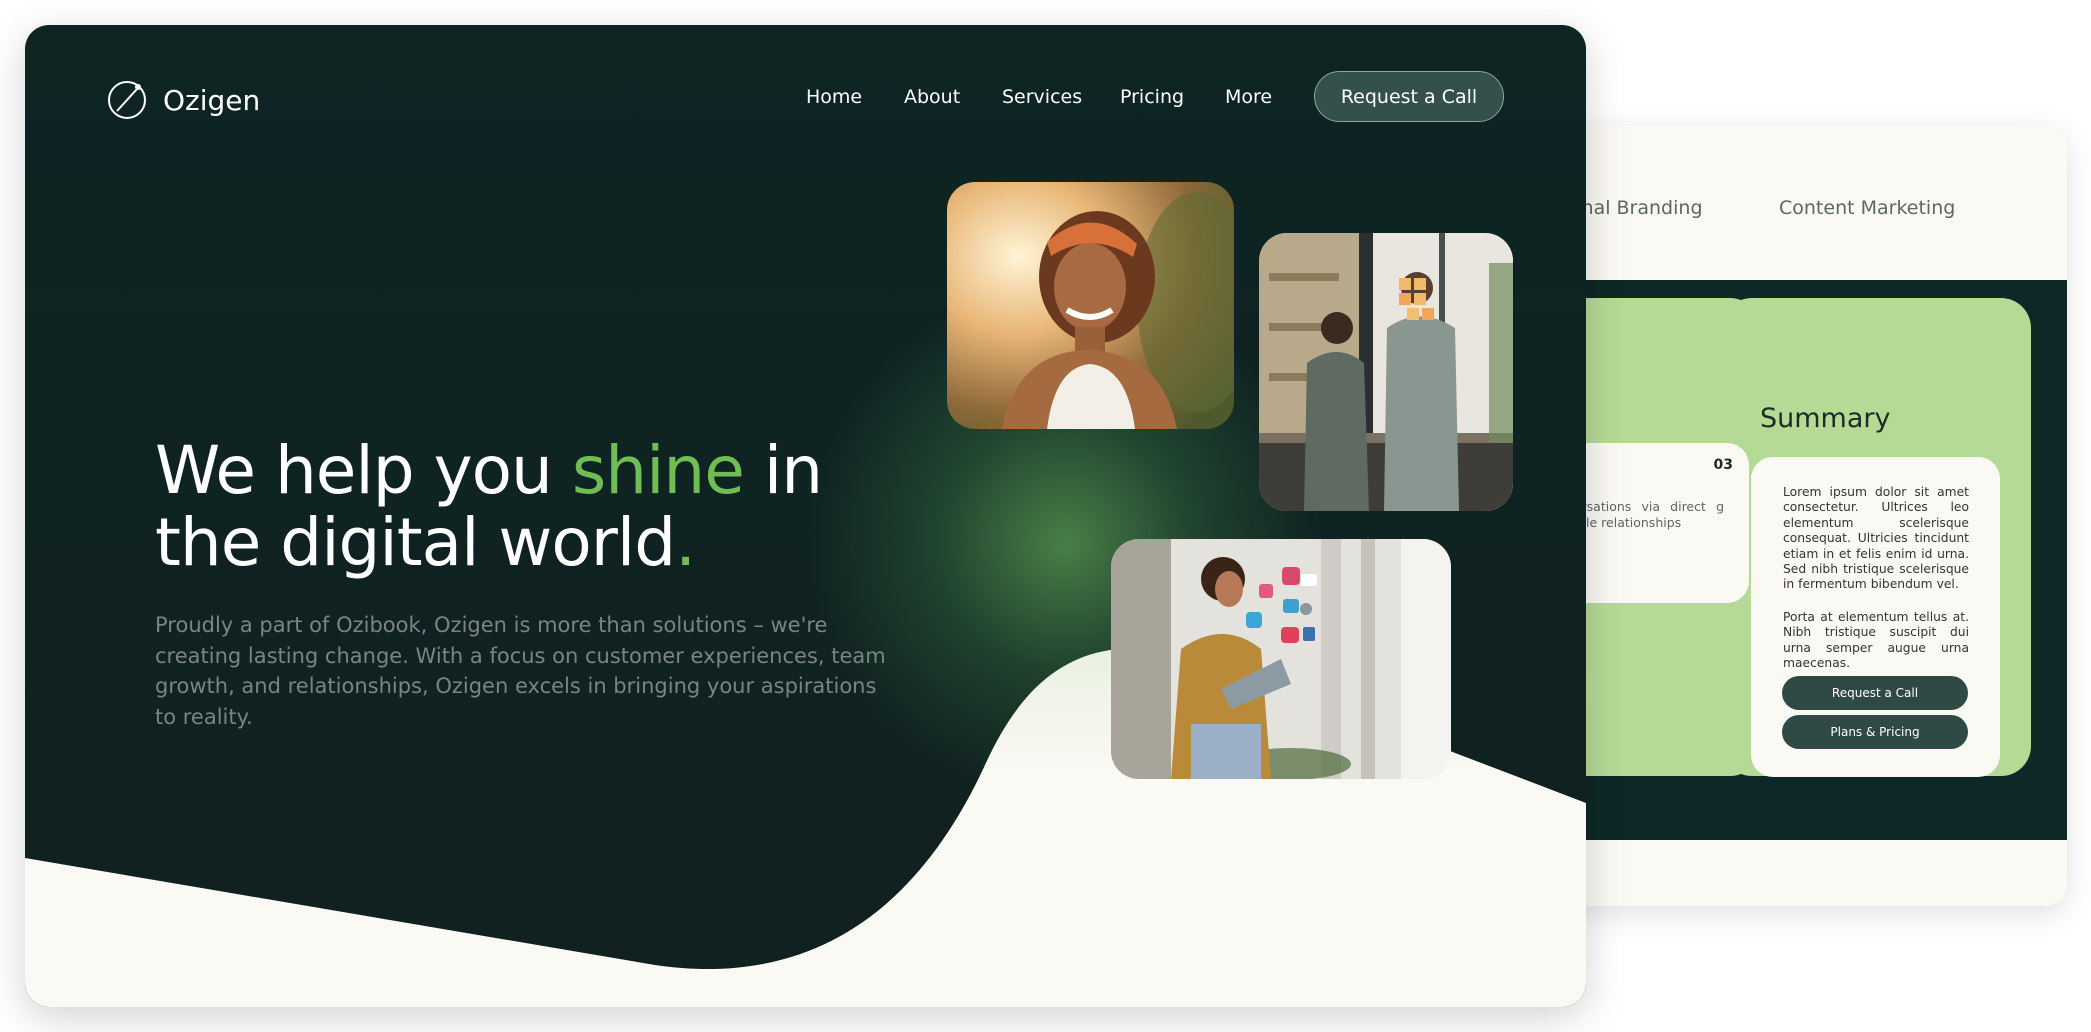  What do you see at coordinates (1825, 418) in the screenshot?
I see `summary-title: Summary` at bounding box center [1825, 418].